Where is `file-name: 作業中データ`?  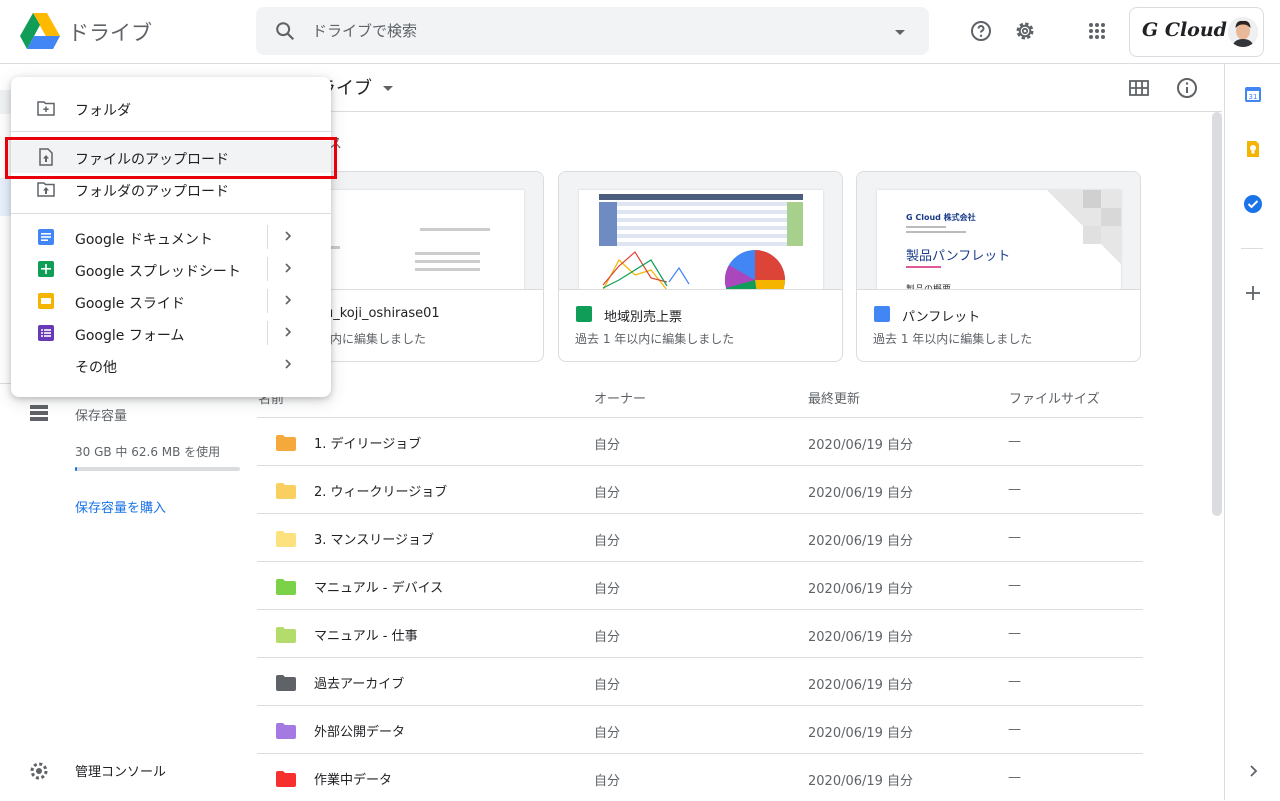 file-name: 作業中データ is located at coordinates (353, 780).